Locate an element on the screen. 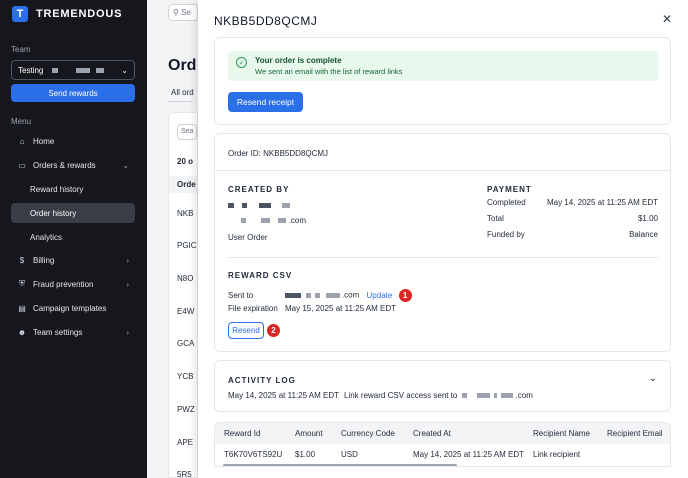  nav-orders-rewards: ▭ Orders & rewards ⌄ is located at coordinates (73, 165).